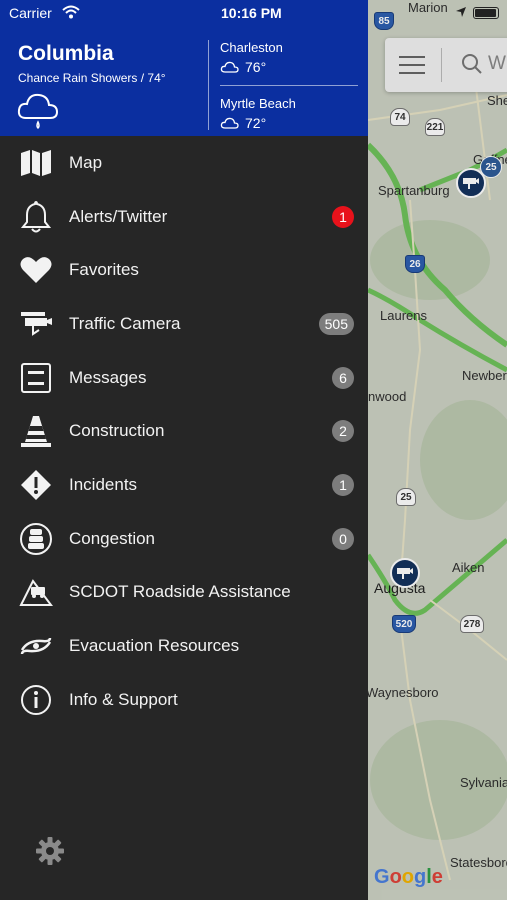  What do you see at coordinates (343, 216) in the screenshot?
I see `alert-count-badge: 1` at bounding box center [343, 216].